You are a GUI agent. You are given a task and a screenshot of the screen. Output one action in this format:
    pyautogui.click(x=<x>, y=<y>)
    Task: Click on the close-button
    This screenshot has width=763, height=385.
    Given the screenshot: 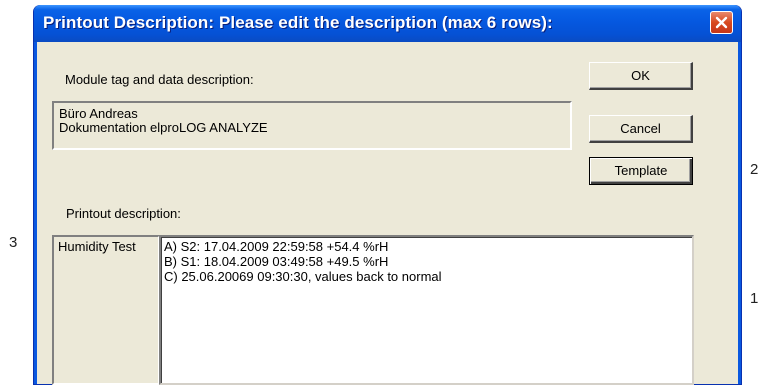 What is the action you would take?
    pyautogui.click(x=721, y=22)
    